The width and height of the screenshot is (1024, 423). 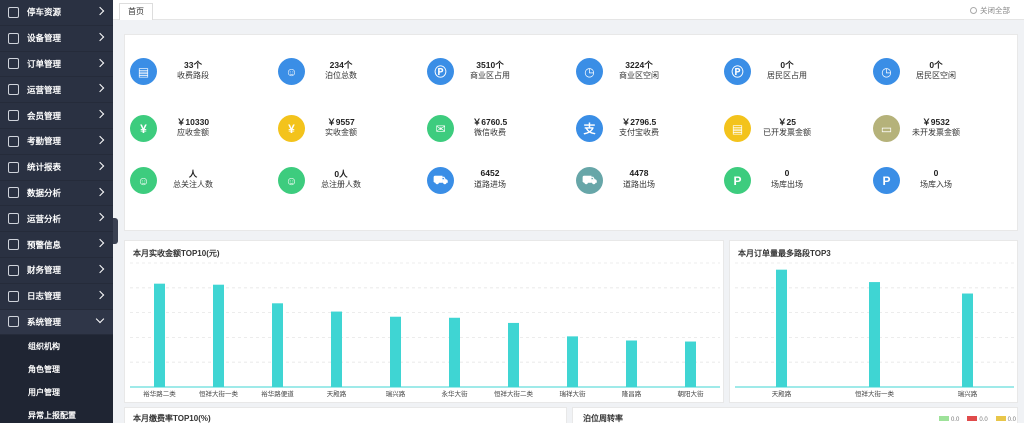 What do you see at coordinates (589, 128) in the screenshot?
I see `alipay-icon: 支` at bounding box center [589, 128].